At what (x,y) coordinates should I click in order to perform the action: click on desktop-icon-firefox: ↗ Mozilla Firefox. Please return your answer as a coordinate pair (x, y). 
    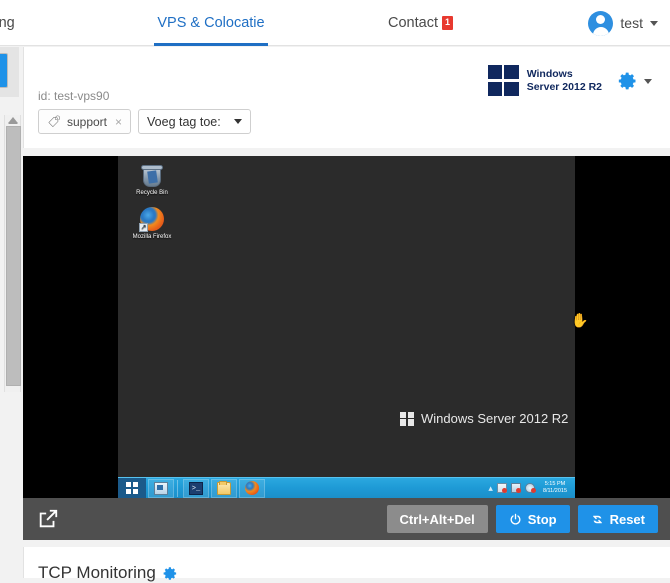
    Looking at the image, I should click on (152, 223).